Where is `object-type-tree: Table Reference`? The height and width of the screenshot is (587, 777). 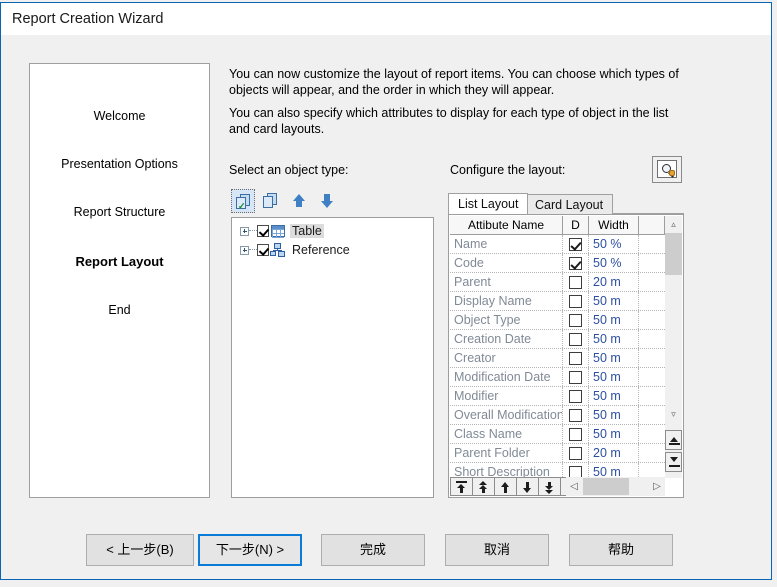
object-type-tree: Table Reference is located at coordinates (332, 357).